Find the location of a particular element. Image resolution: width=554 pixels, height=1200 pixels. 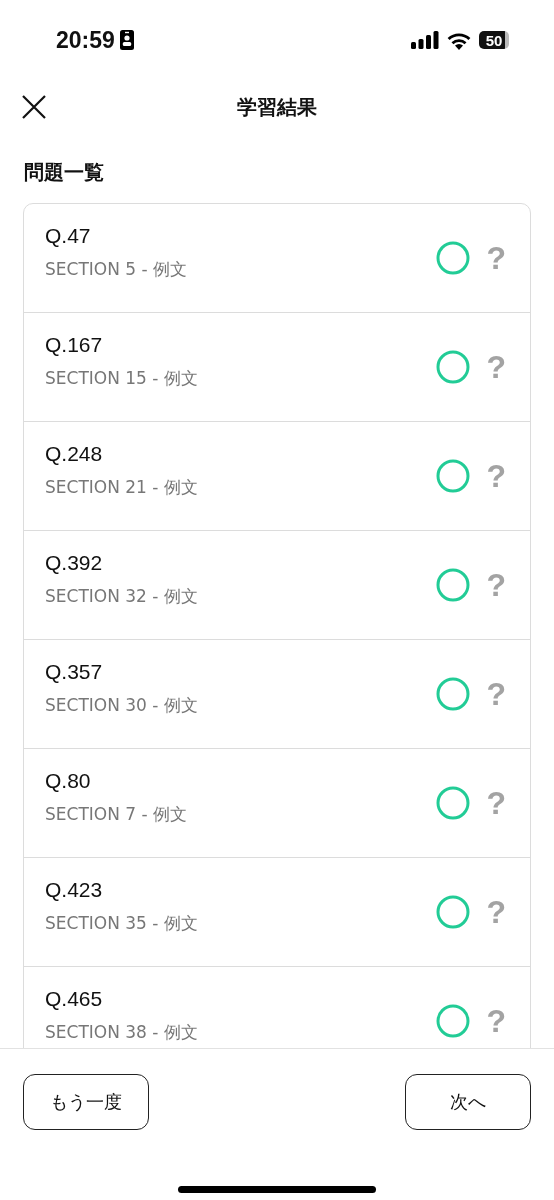

question-row: Q.392 SECTION 32 - 例文 ? is located at coordinates (277, 585).